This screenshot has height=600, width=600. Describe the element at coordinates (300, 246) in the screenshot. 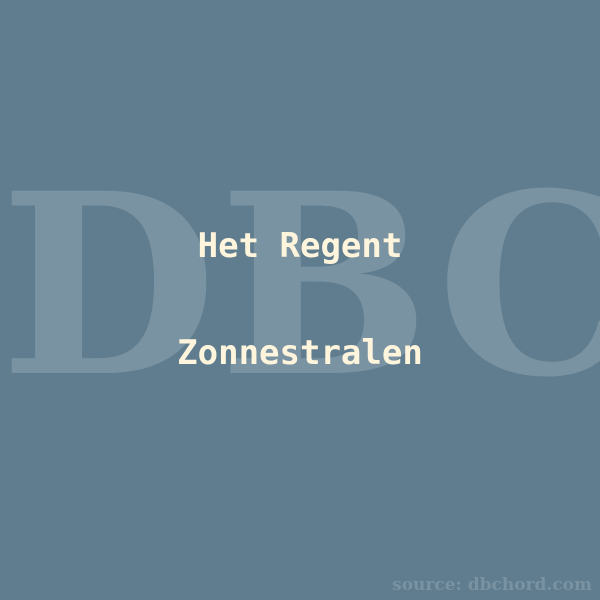

I see `title-line-1: Het Regent` at that location.